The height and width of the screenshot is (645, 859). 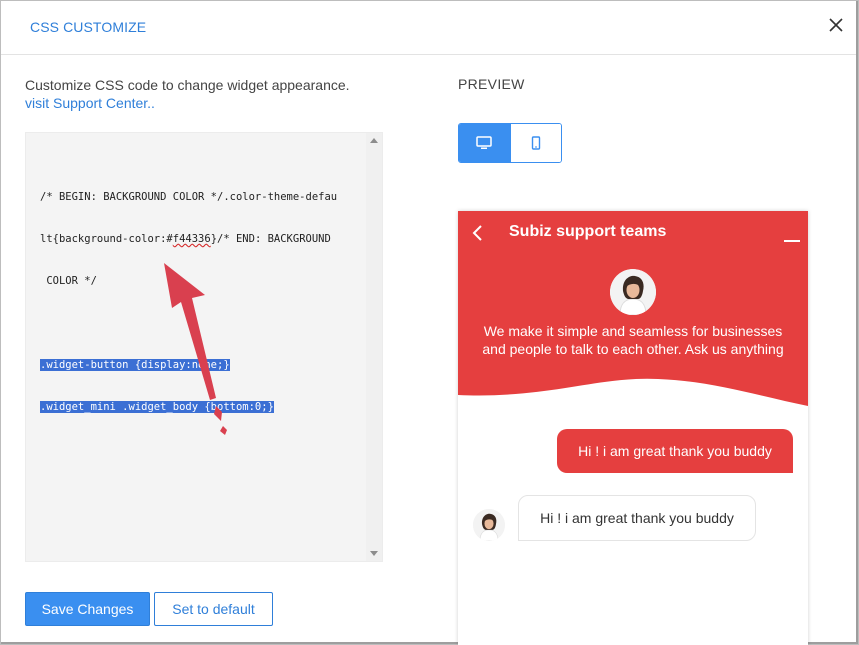 I want to click on chevron-left-icon, so click(x=477, y=233).